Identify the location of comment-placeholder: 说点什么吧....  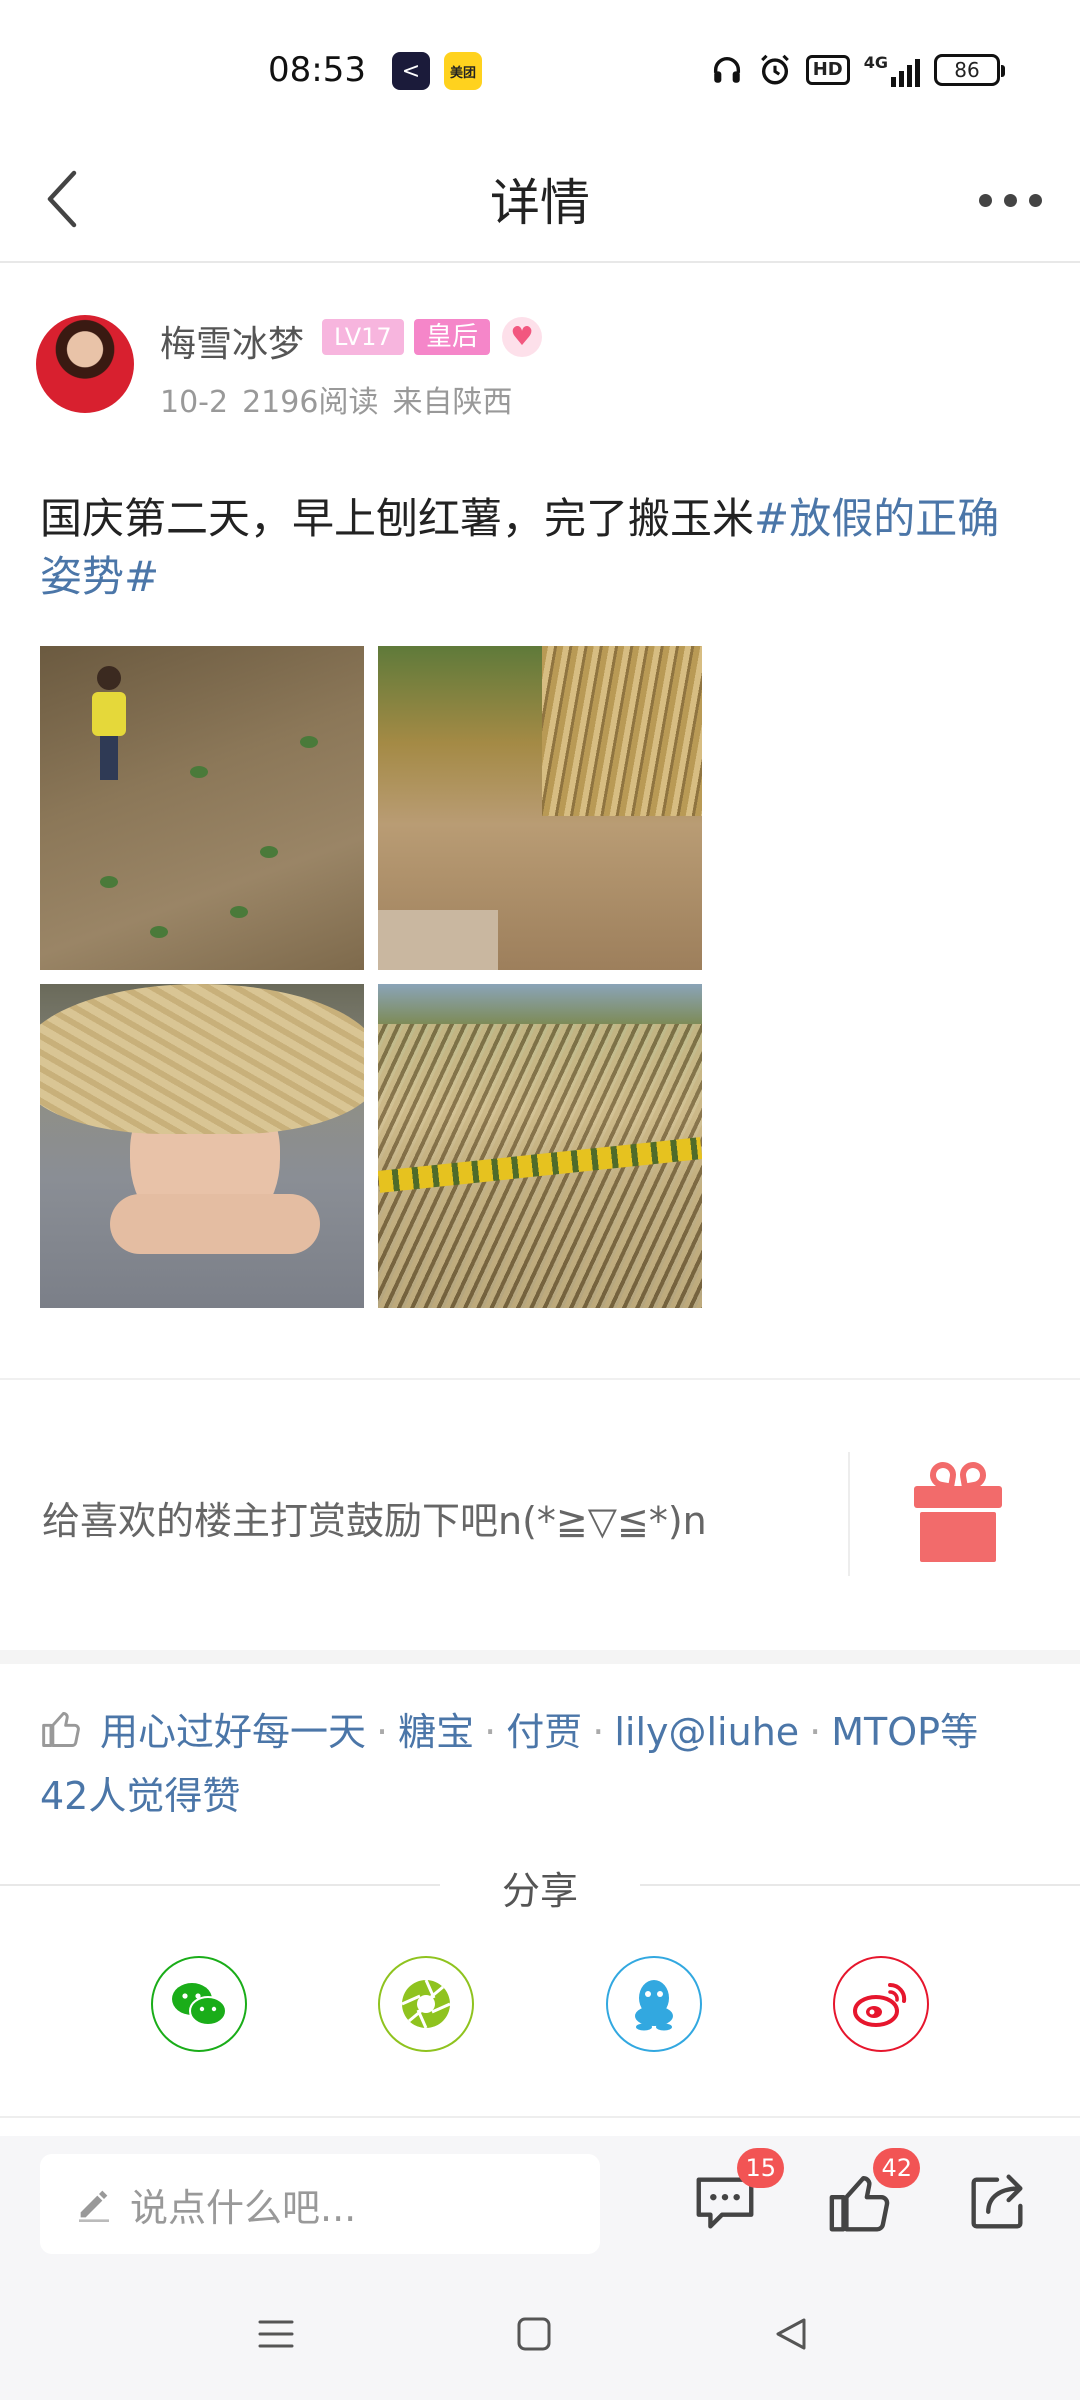
(243, 2207).